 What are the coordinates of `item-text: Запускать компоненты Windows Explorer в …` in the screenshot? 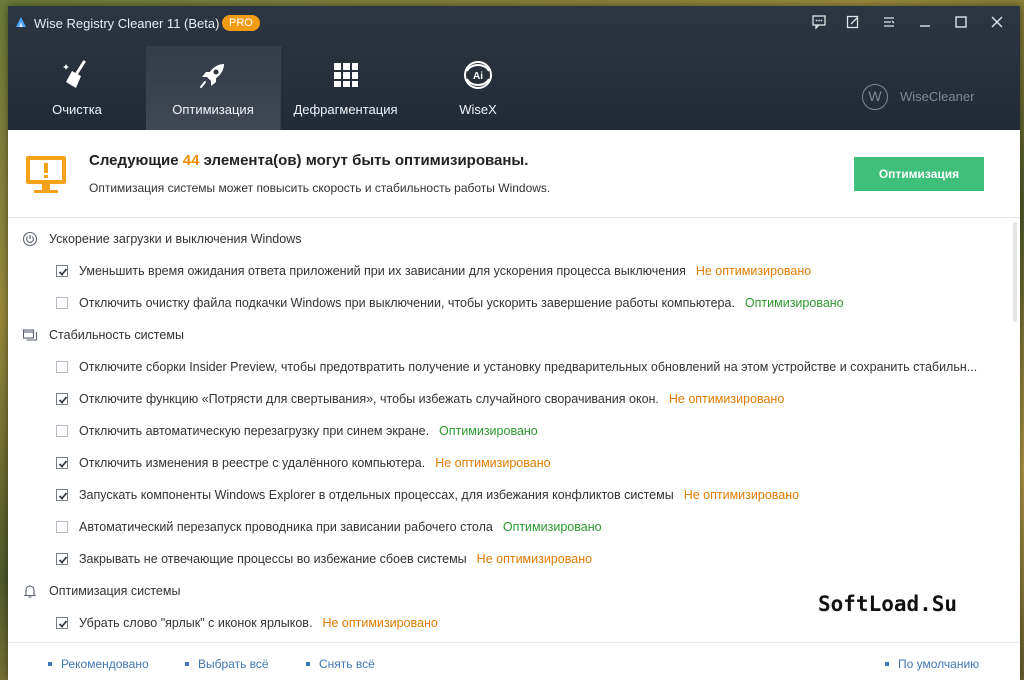 It's located at (376, 495).